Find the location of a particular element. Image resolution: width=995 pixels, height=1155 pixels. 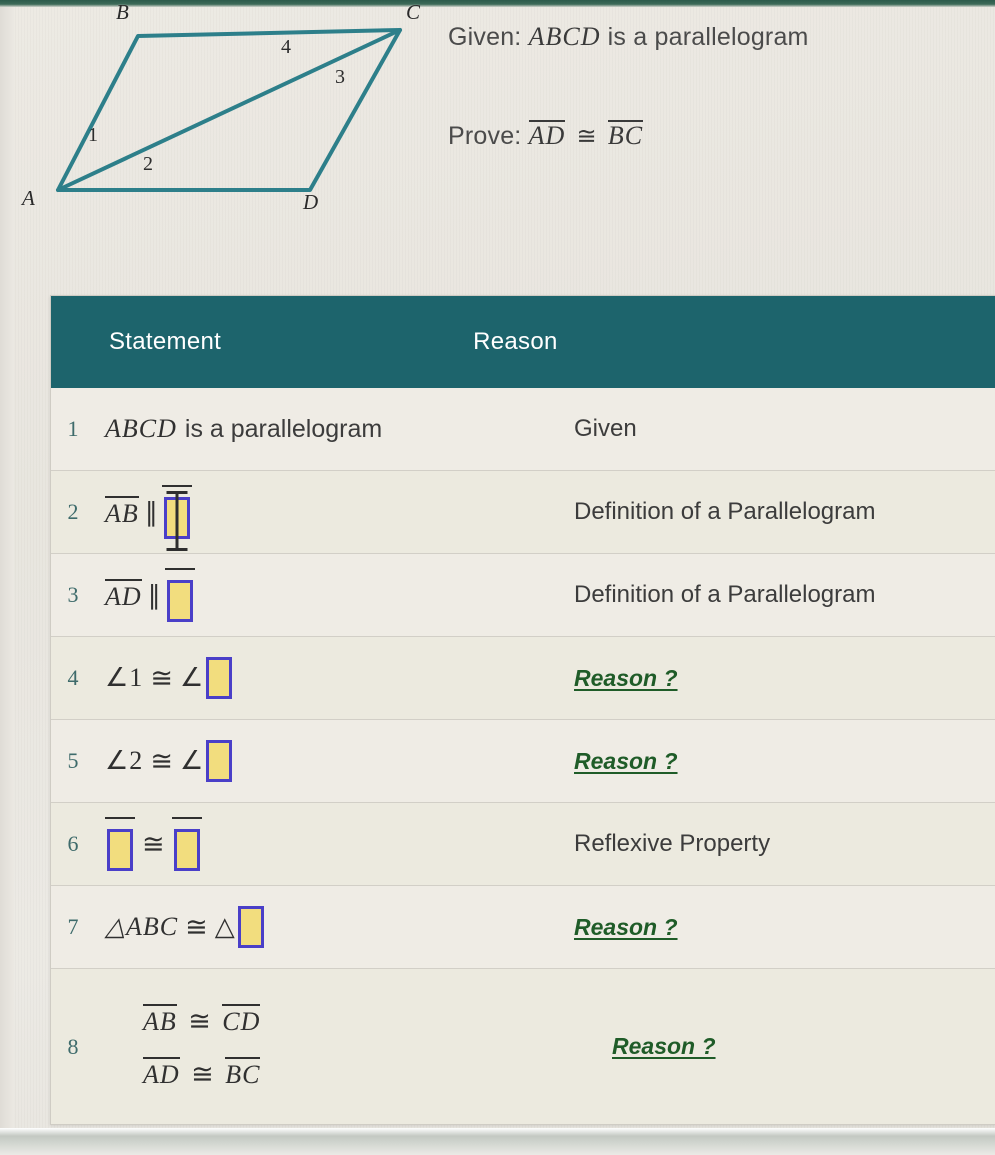

row-number: 3 is located at coordinates (73, 594).